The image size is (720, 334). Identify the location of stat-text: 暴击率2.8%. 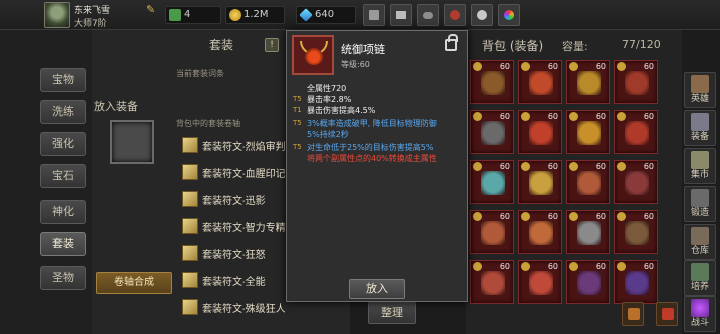
(329, 99).